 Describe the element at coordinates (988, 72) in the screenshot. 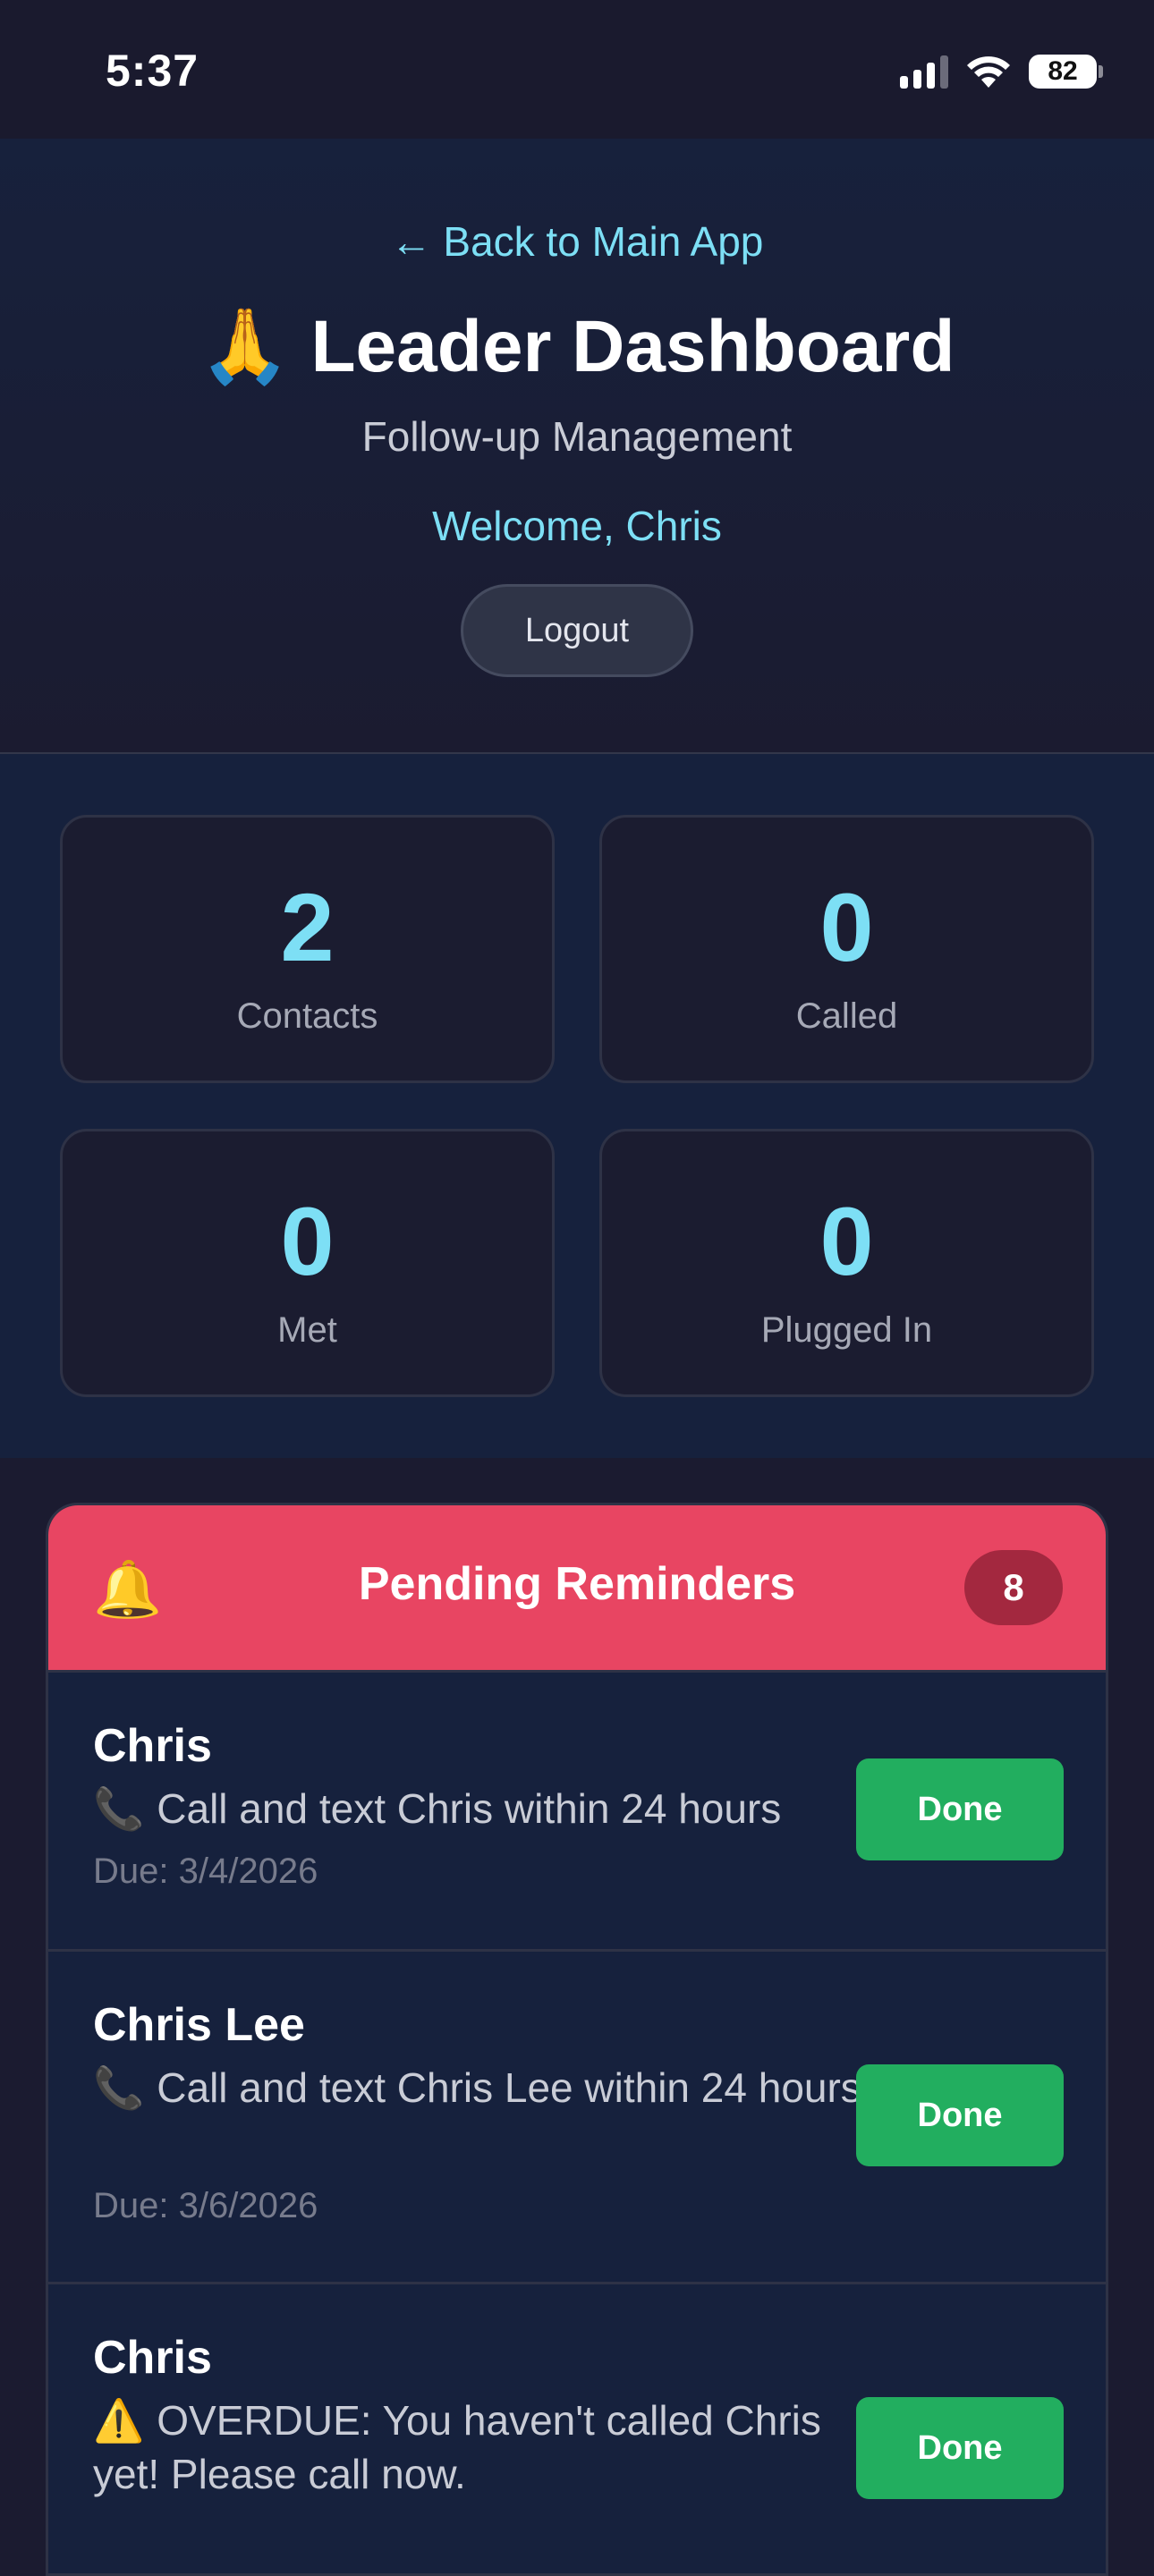

I see `wifi-icon` at that location.